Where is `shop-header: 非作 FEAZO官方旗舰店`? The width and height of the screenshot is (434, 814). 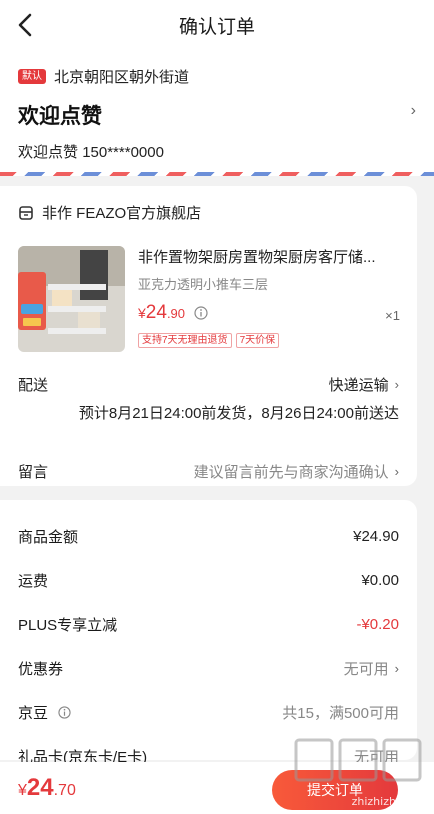 shop-header: 非作 FEAZO官方旗舰店 is located at coordinates (208, 212).